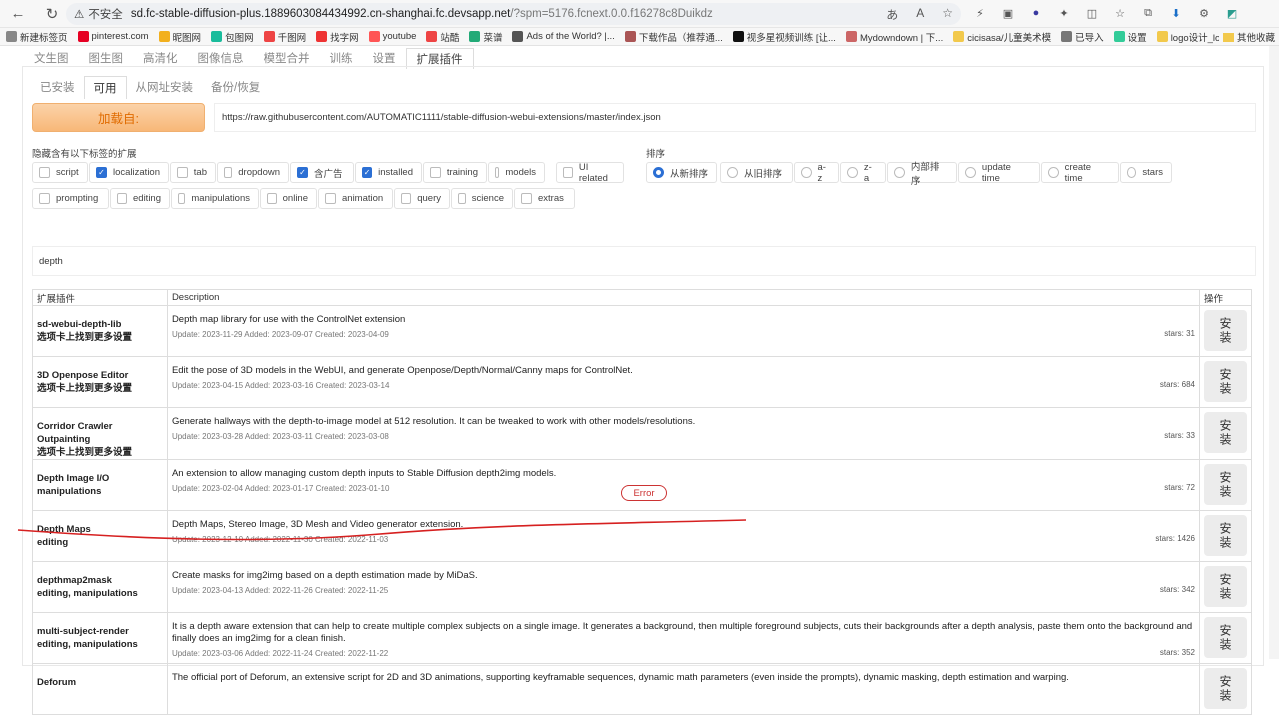 This screenshot has width=1279, height=715. What do you see at coordinates (388, 172) in the screenshot?
I see `tag-filter-checkbox: ✓ installed` at bounding box center [388, 172].